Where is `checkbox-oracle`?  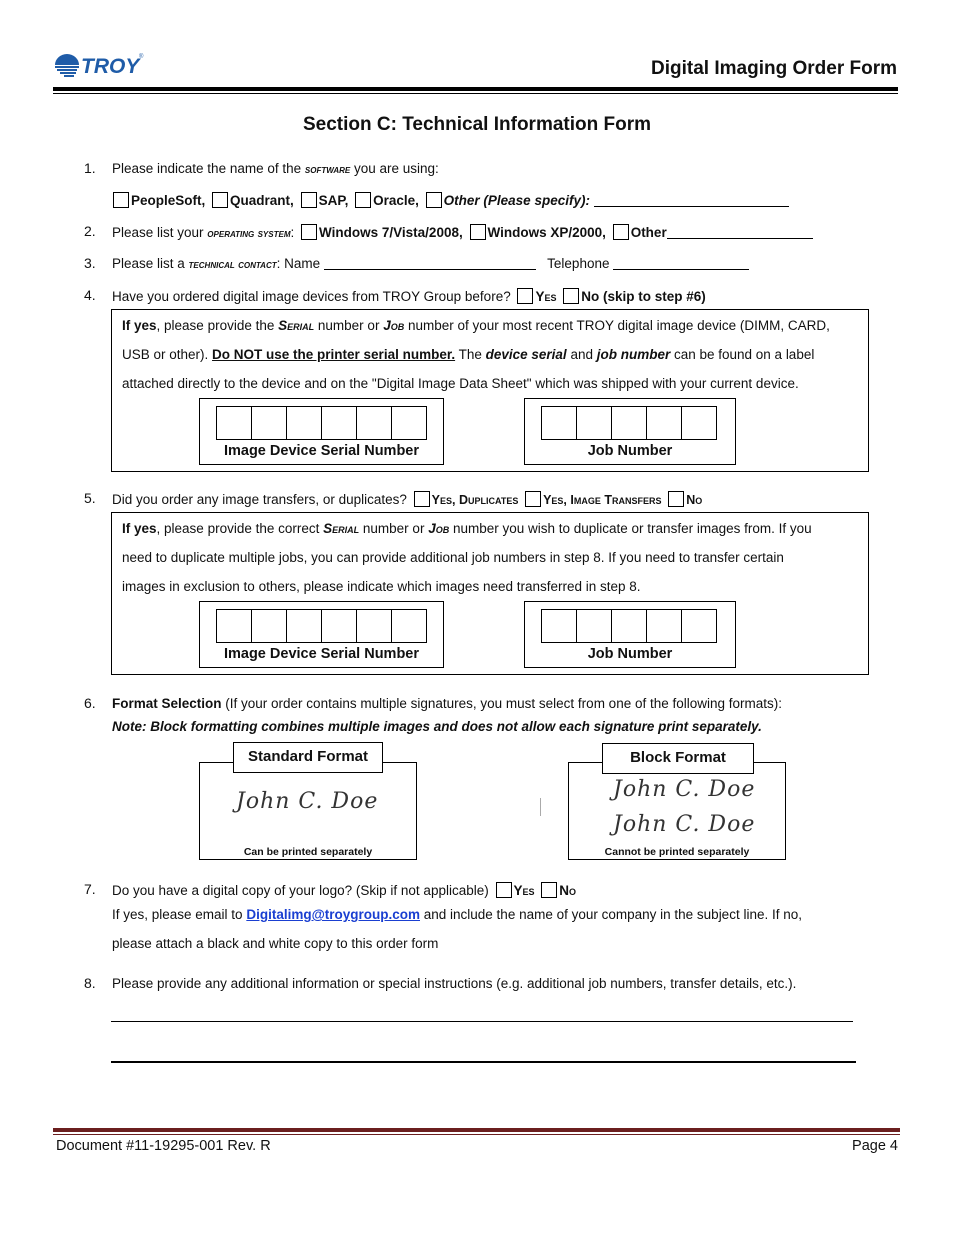
checkbox-oracle is located at coordinates (363, 200).